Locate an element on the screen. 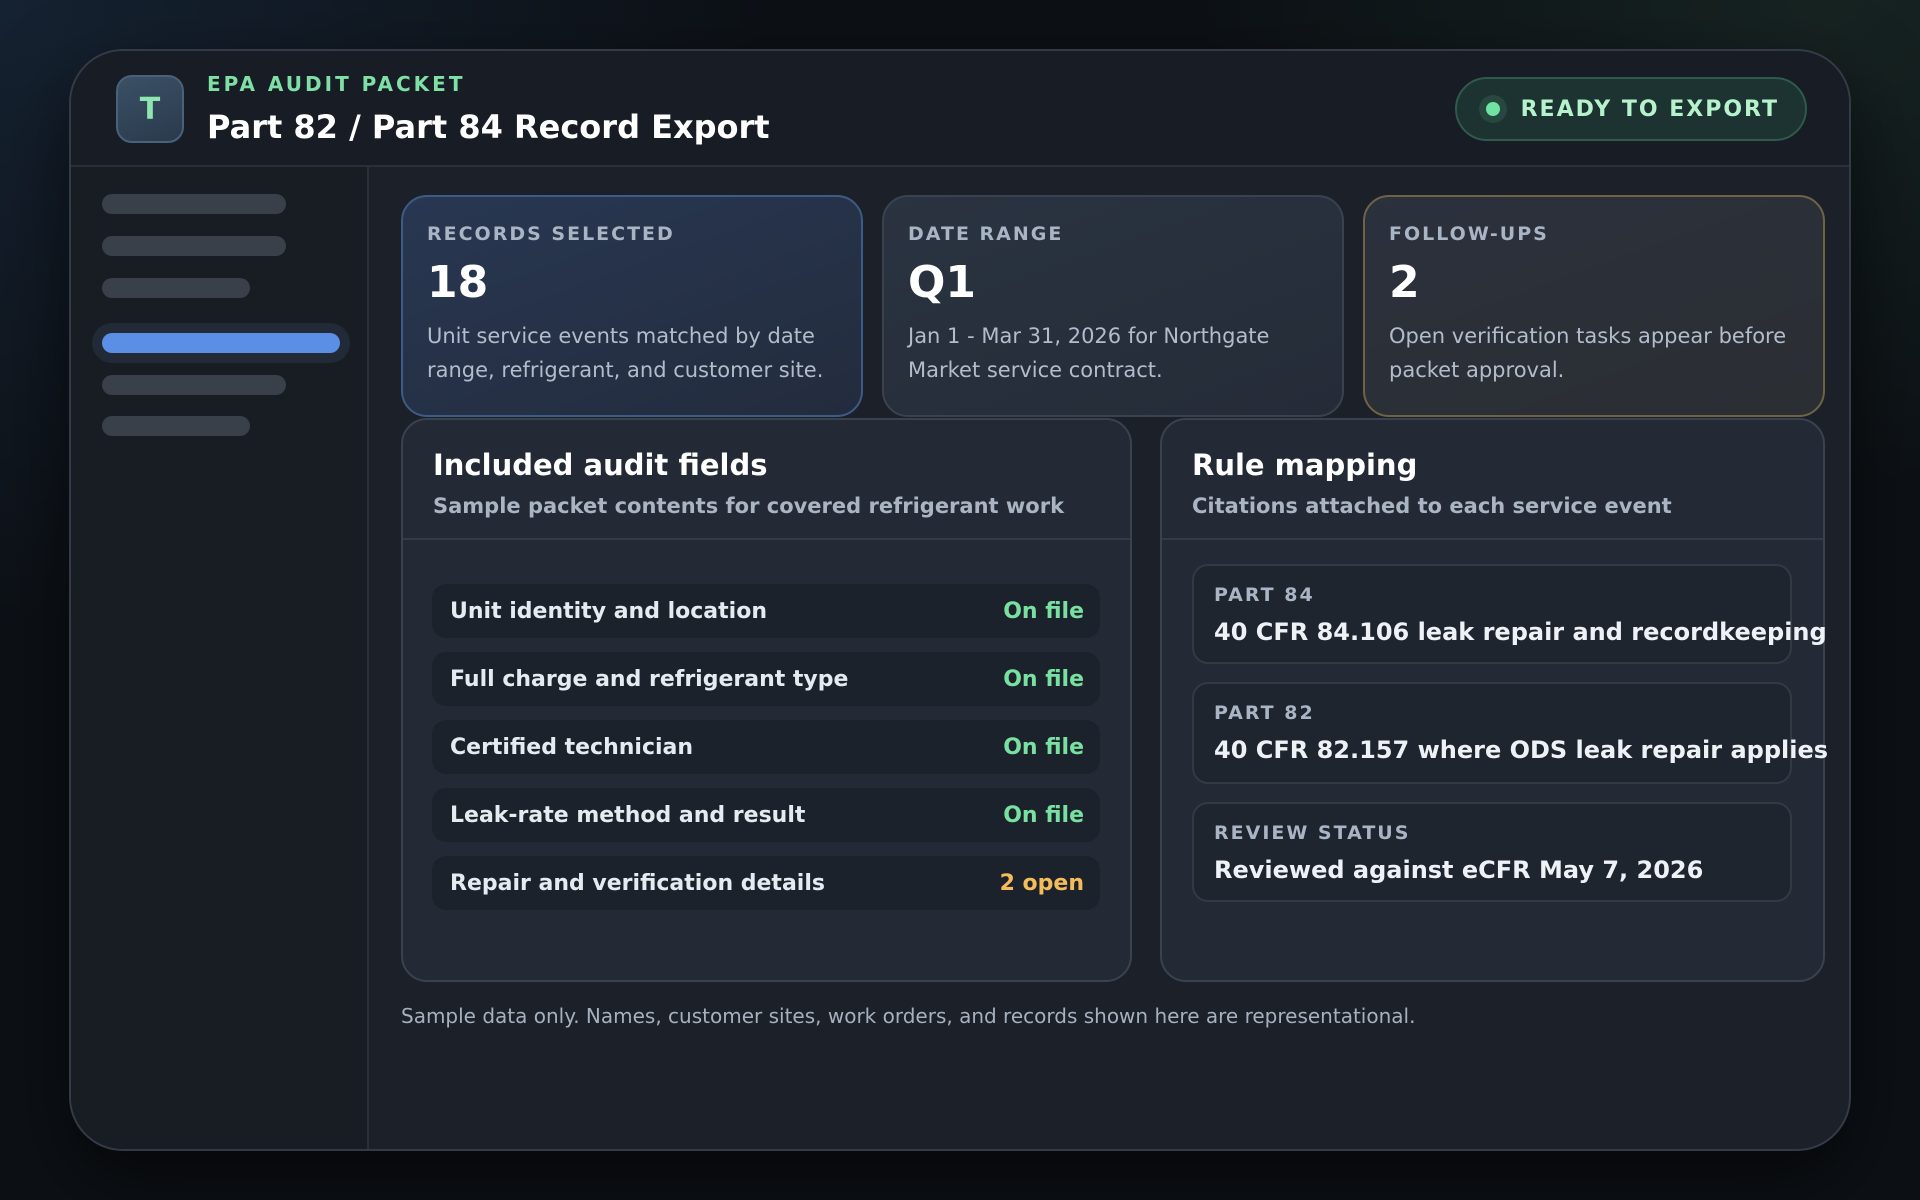 This screenshot has width=1920, height=1200. field-row: Repair and verification details 2 open is located at coordinates (766, 883).